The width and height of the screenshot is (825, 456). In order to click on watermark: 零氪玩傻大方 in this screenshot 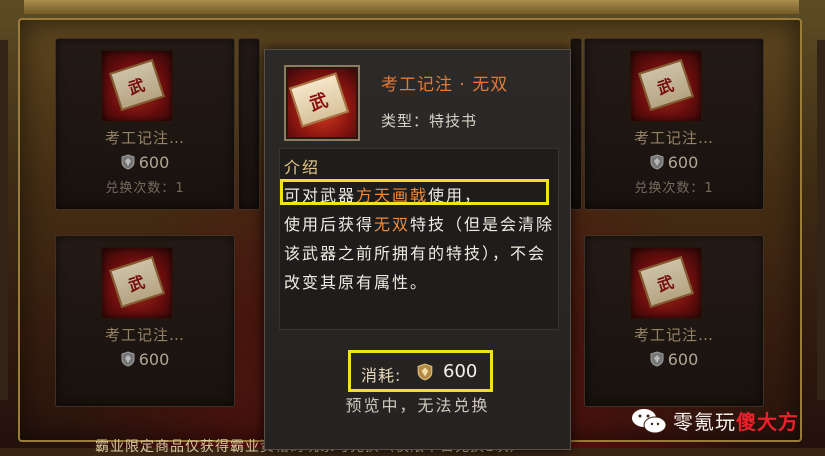, I will do `click(727, 423)`.